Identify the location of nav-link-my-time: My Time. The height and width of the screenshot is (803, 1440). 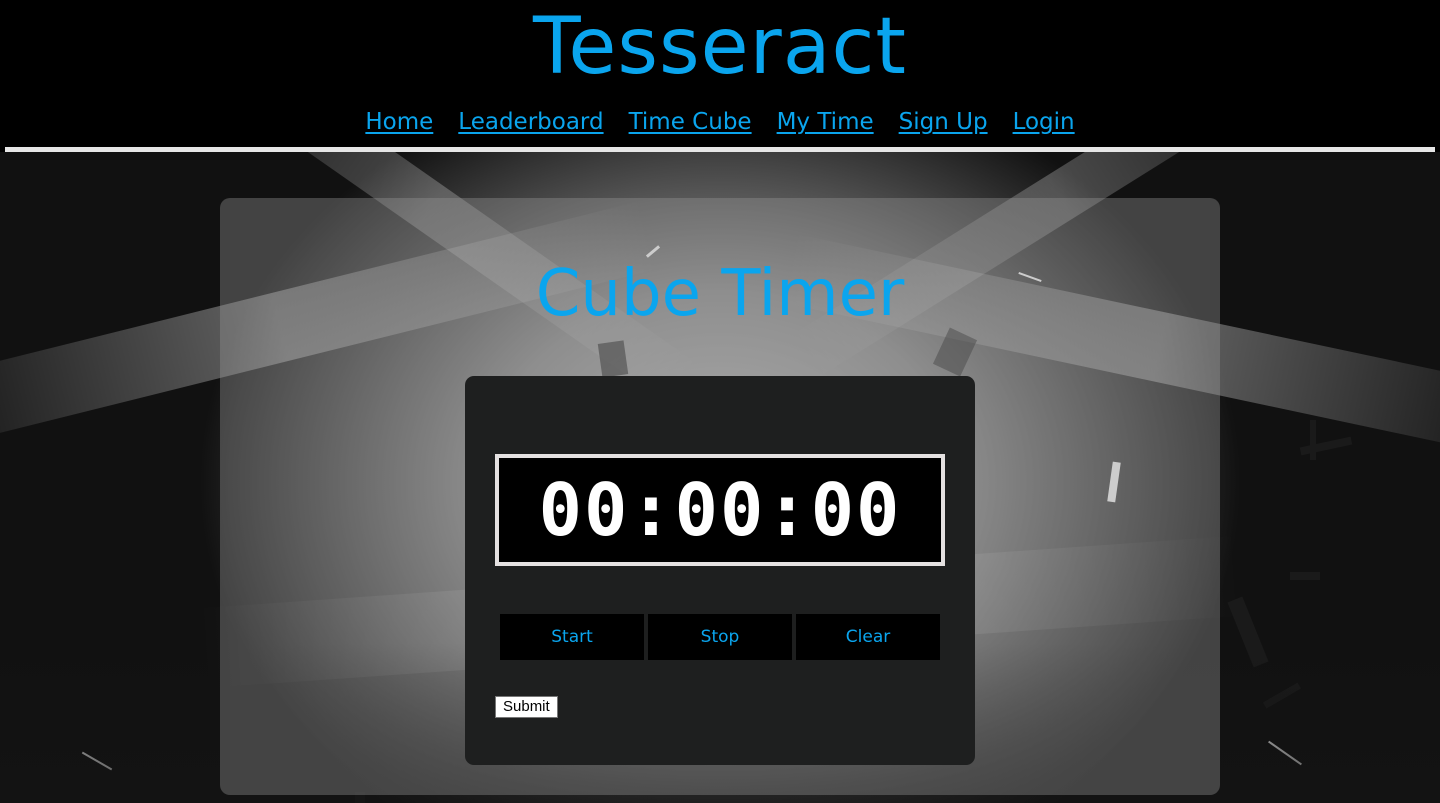
(825, 122).